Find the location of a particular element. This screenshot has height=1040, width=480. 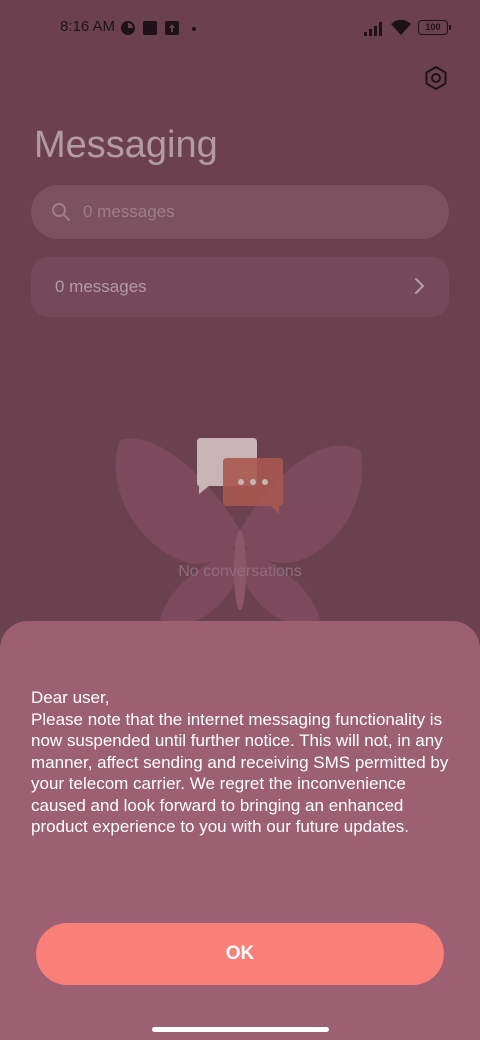

signal-icon is located at coordinates (375, 30).